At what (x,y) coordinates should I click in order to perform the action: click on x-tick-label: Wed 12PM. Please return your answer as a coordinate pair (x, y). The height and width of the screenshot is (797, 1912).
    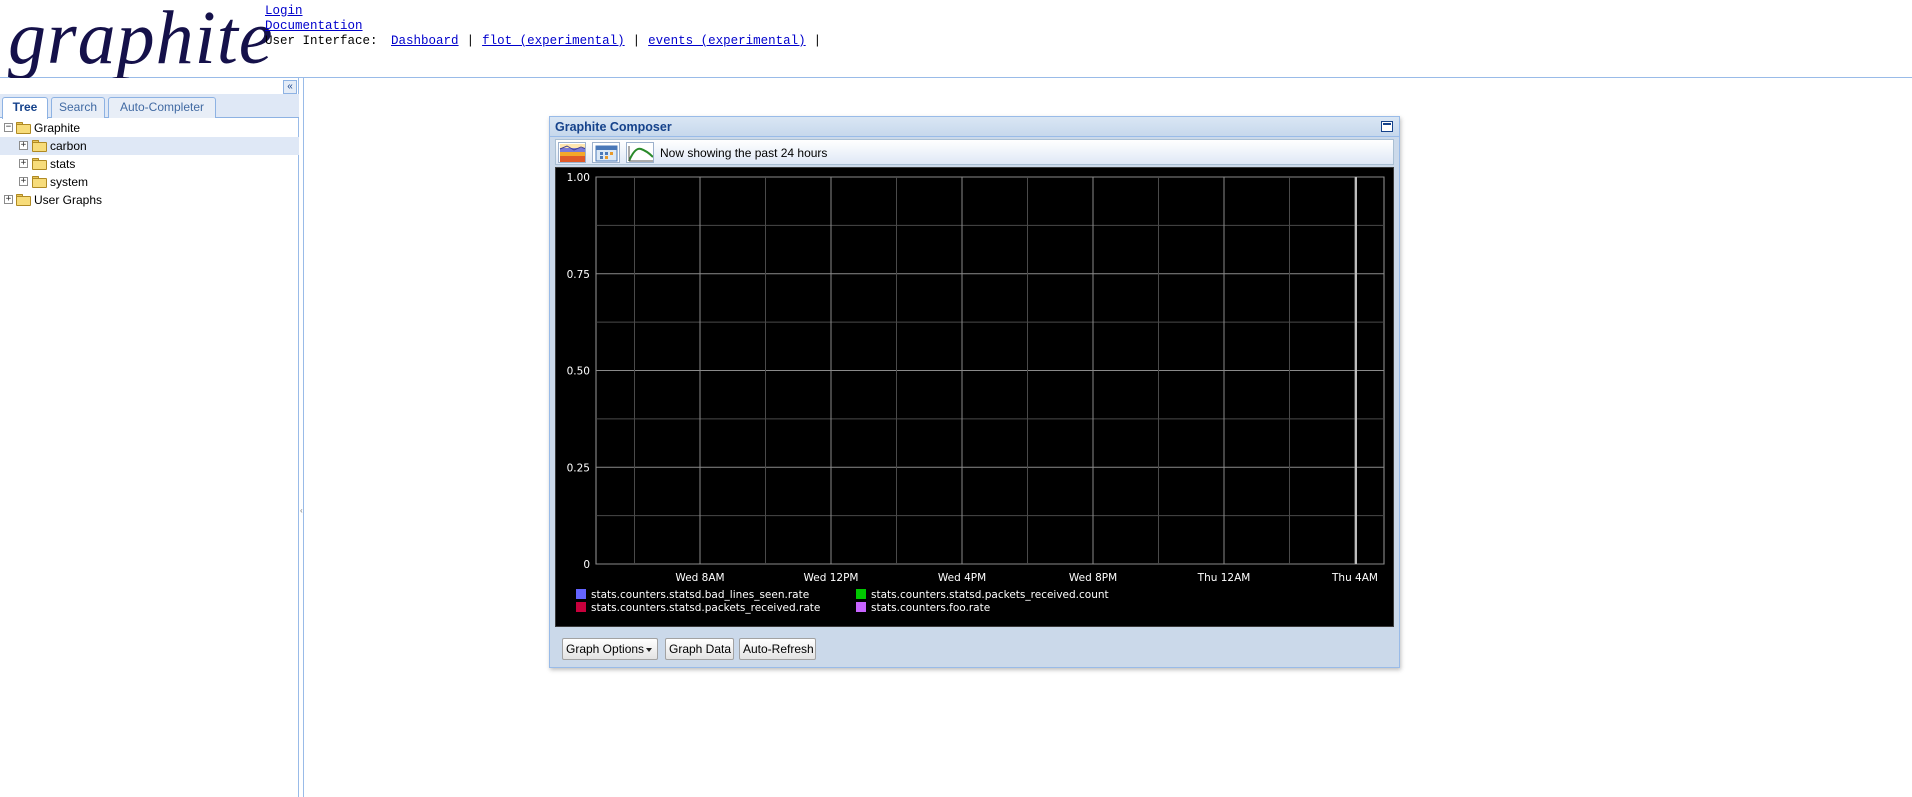
    Looking at the image, I should click on (831, 578).